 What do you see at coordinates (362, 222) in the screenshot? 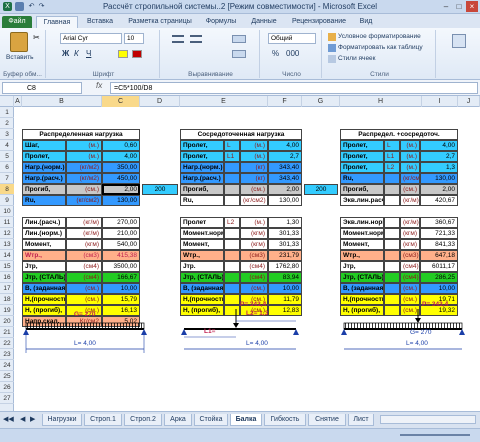
I see `right_block-label: Экв.лин.норм.` at bounding box center [362, 222].